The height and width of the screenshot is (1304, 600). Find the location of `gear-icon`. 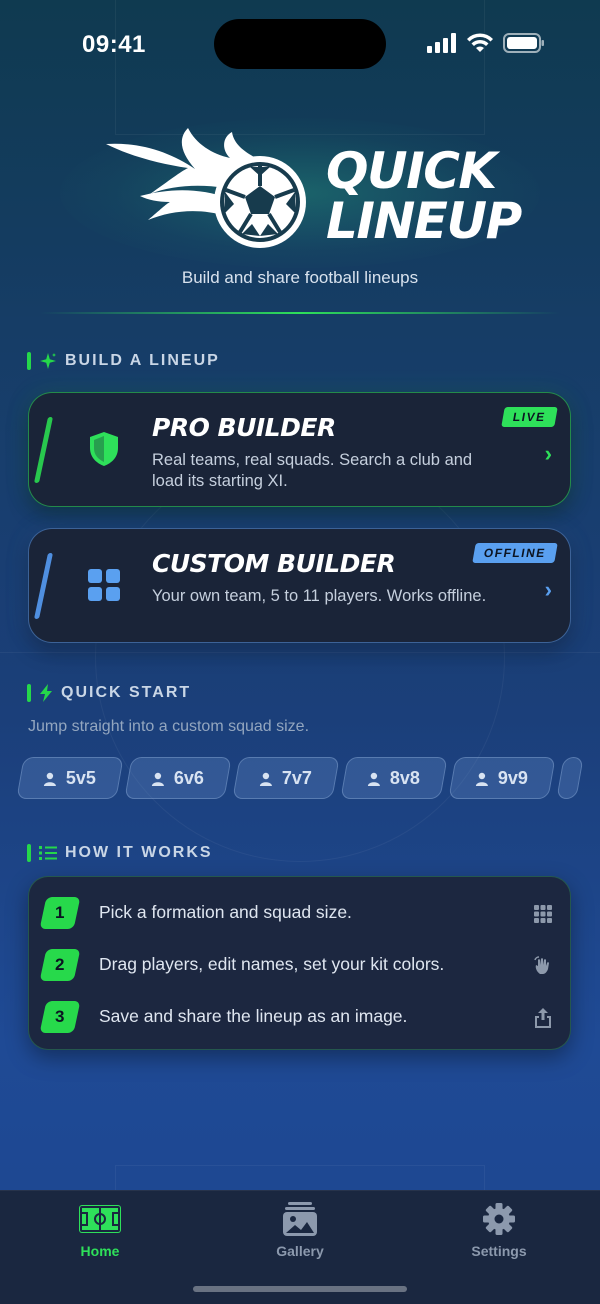

gear-icon is located at coordinates (499, 1219).